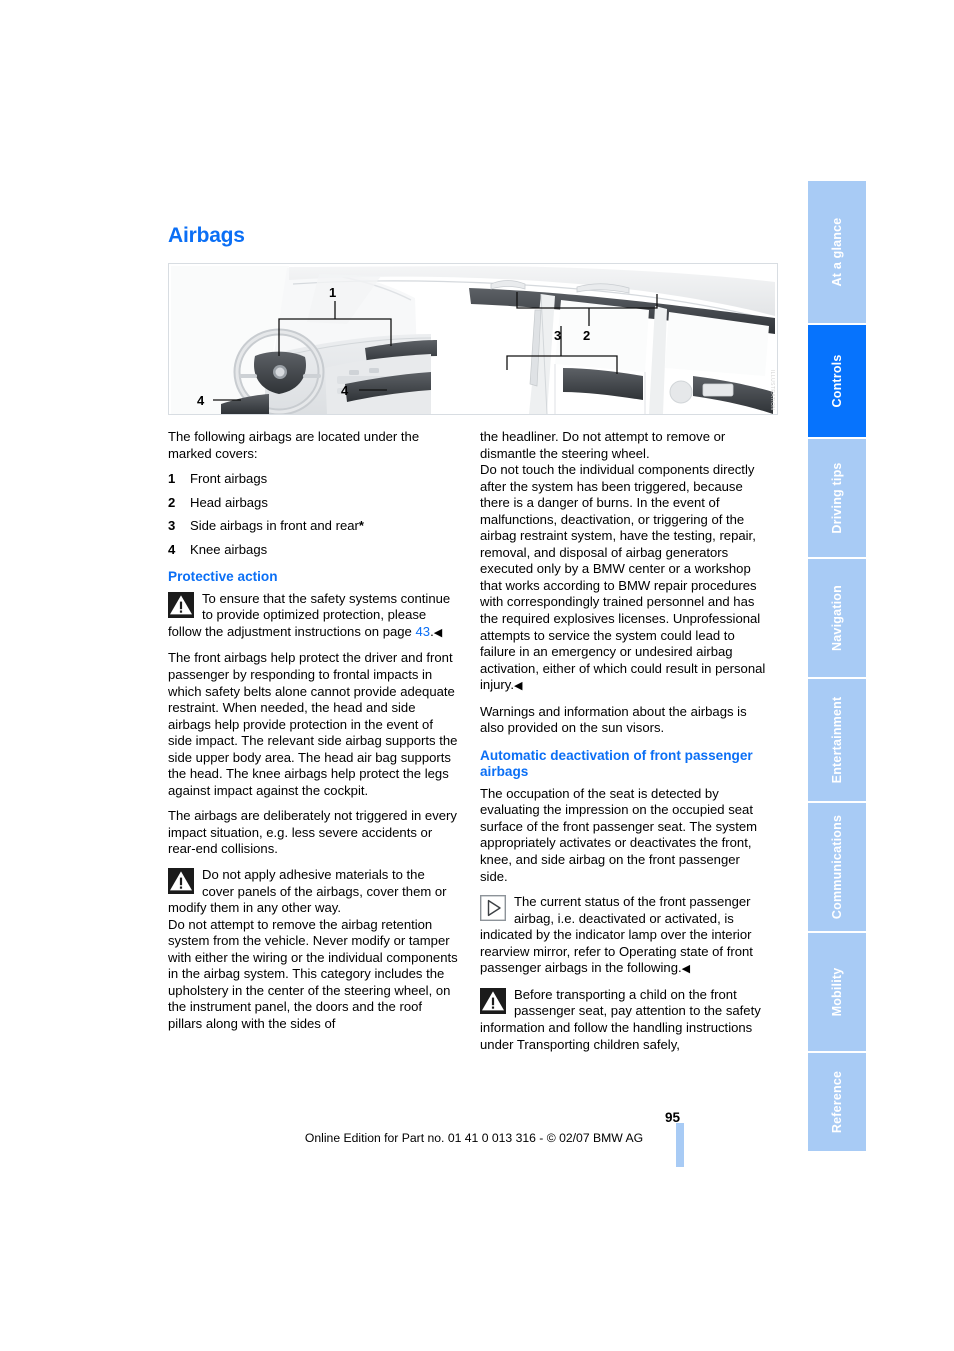 The image size is (954, 1351). What do you see at coordinates (332, 292) in the screenshot?
I see `callout-1: 1` at bounding box center [332, 292].